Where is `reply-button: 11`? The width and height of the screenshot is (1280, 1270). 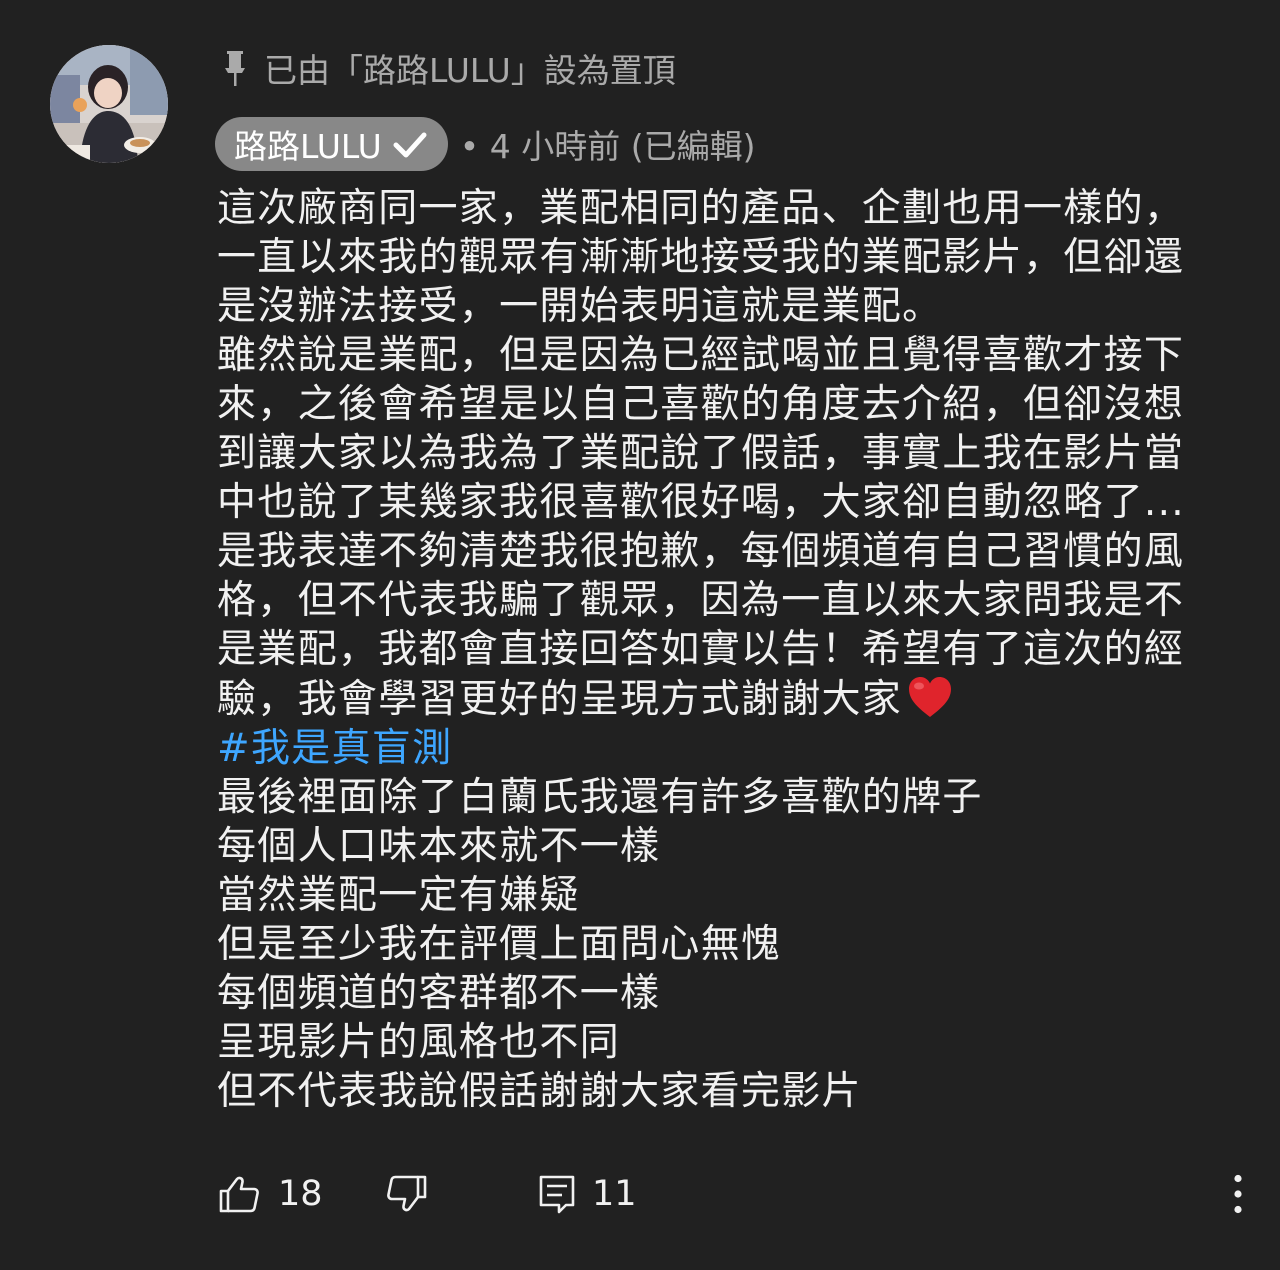
reply-button: 11 is located at coordinates (587, 1194).